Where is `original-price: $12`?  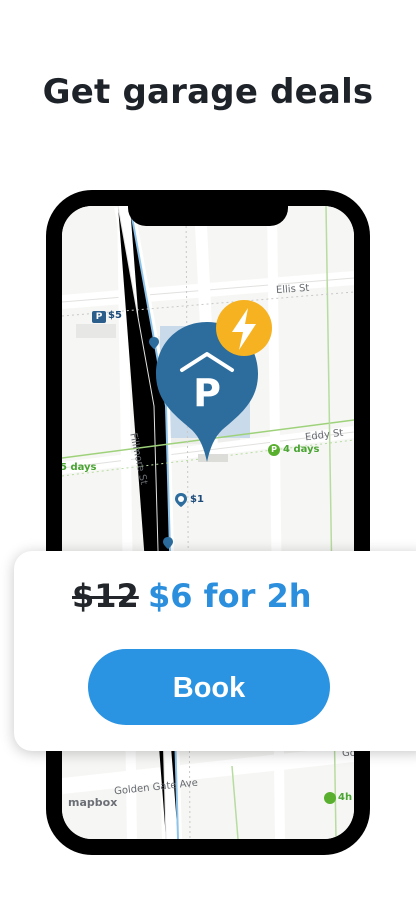
original-price: $12 is located at coordinates (105, 596).